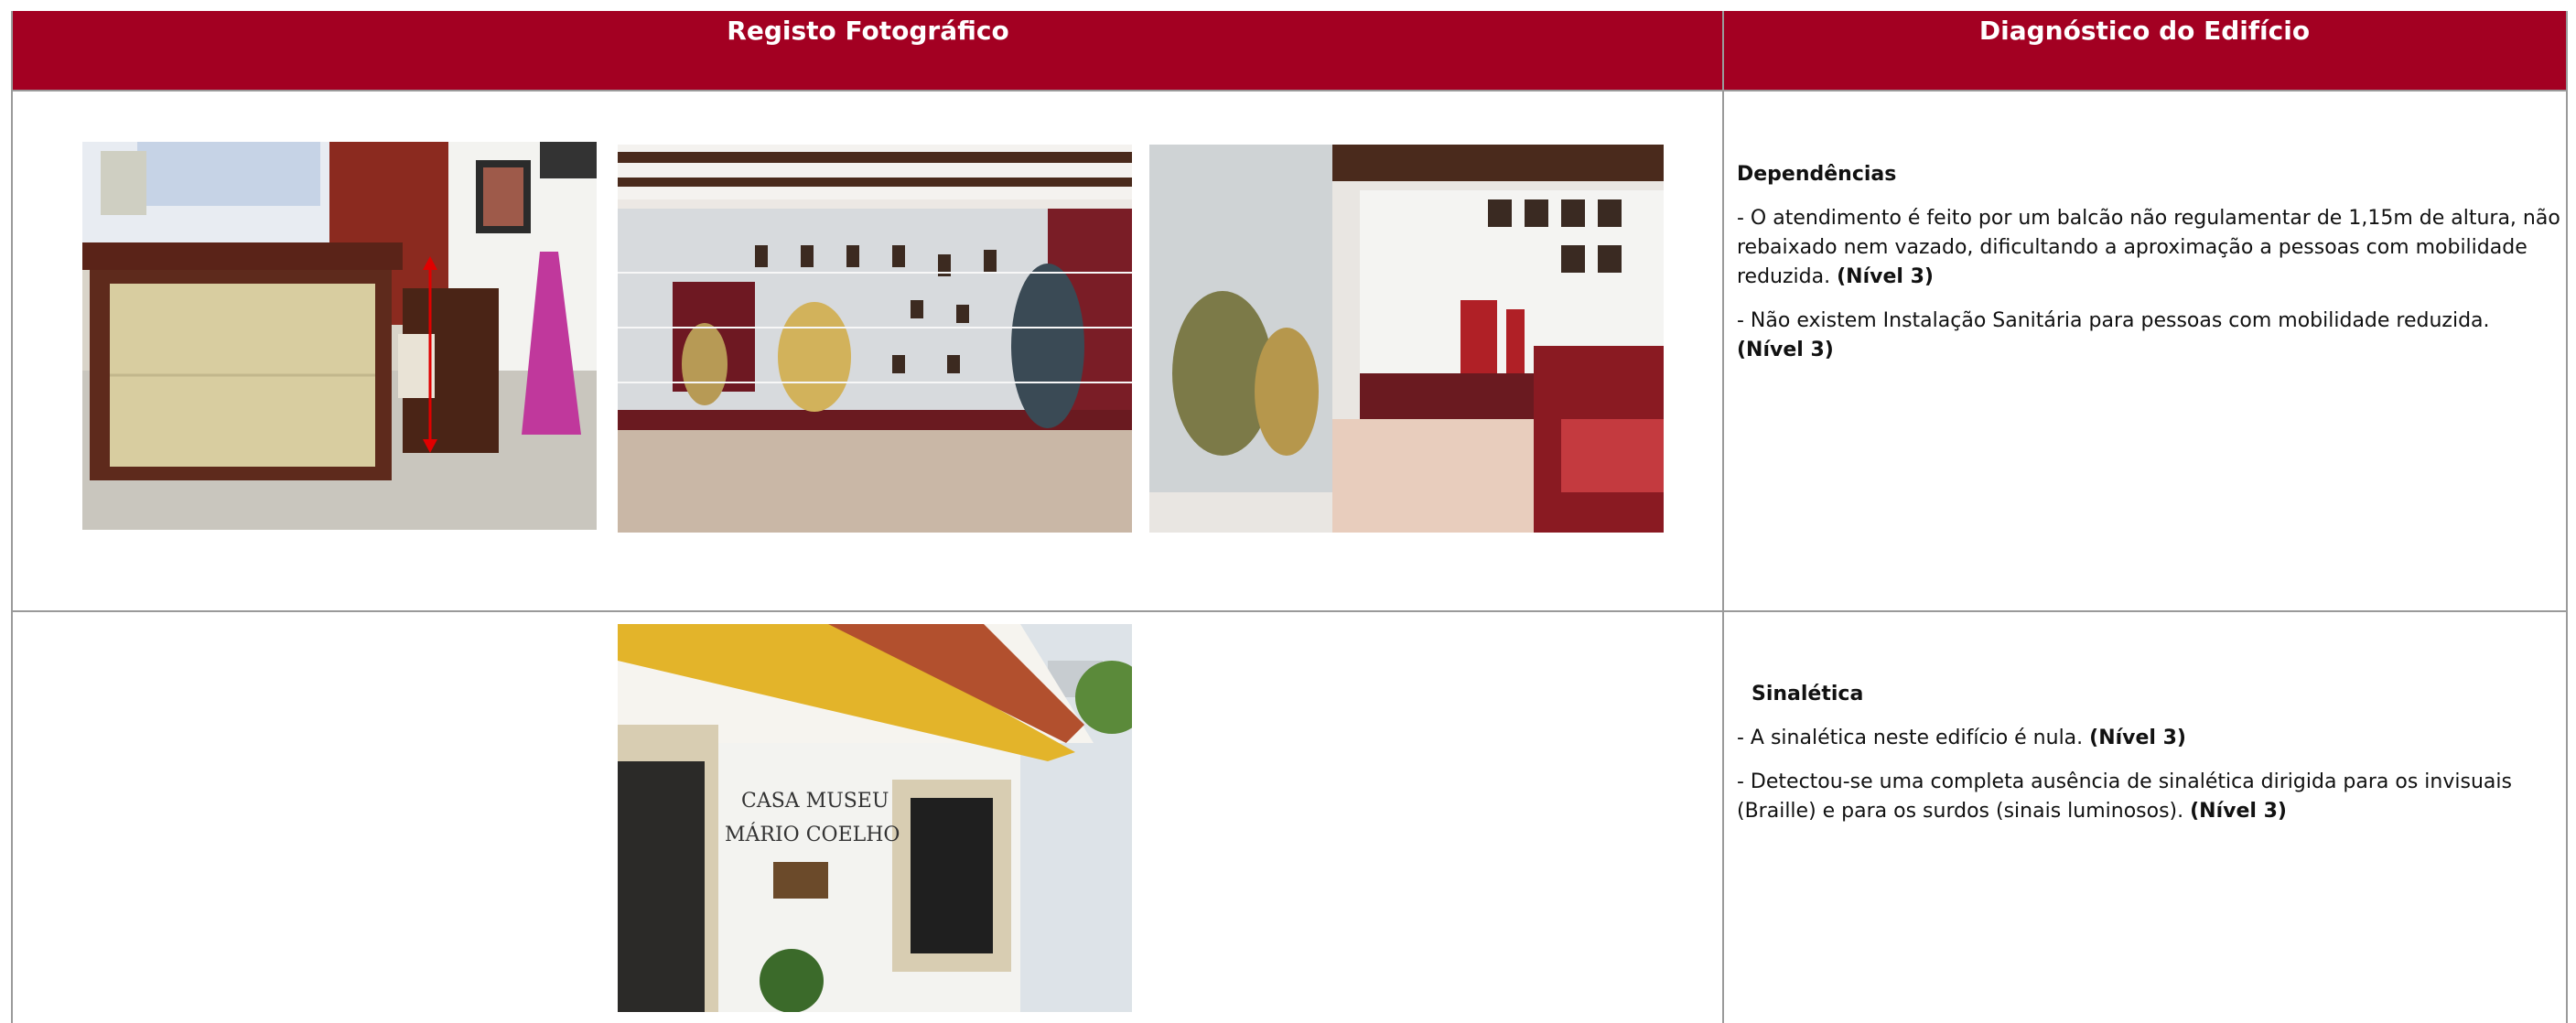 The image size is (2576, 1023). I want to click on signage-heading: Sinalética, so click(1808, 694).